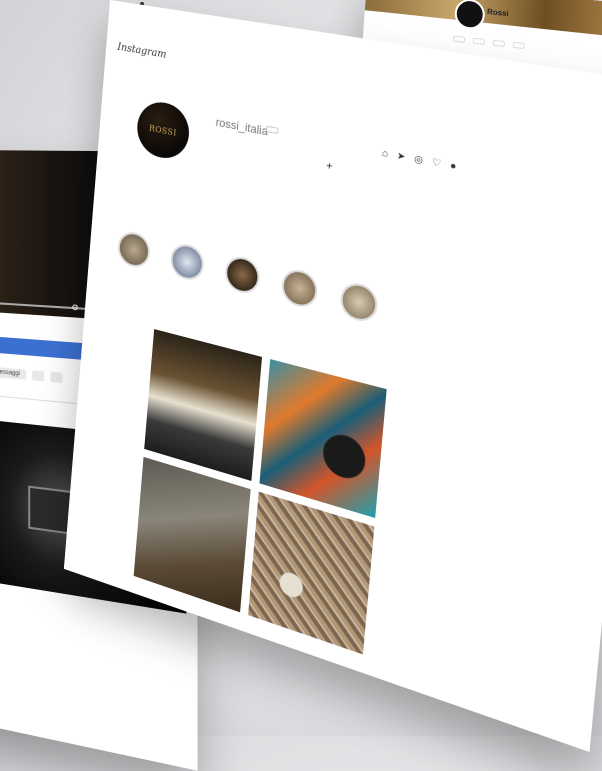 Image resolution: width=602 pixels, height=771 pixels. I want to click on send-icon: ➤, so click(400, 157).